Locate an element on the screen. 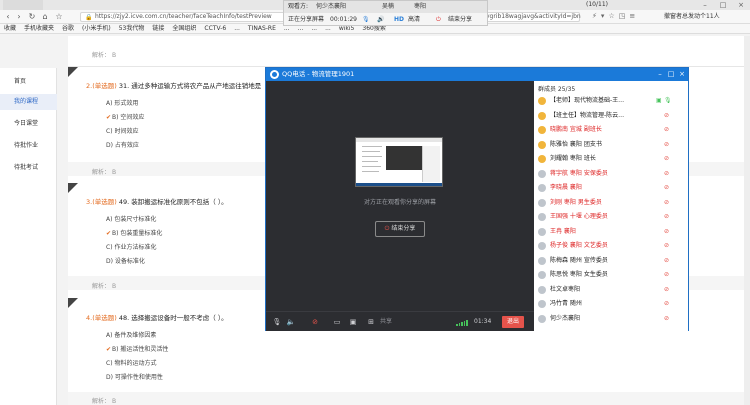 The height and width of the screenshot is (405, 750). refresh-icon: ↻ is located at coordinates (32, 17).